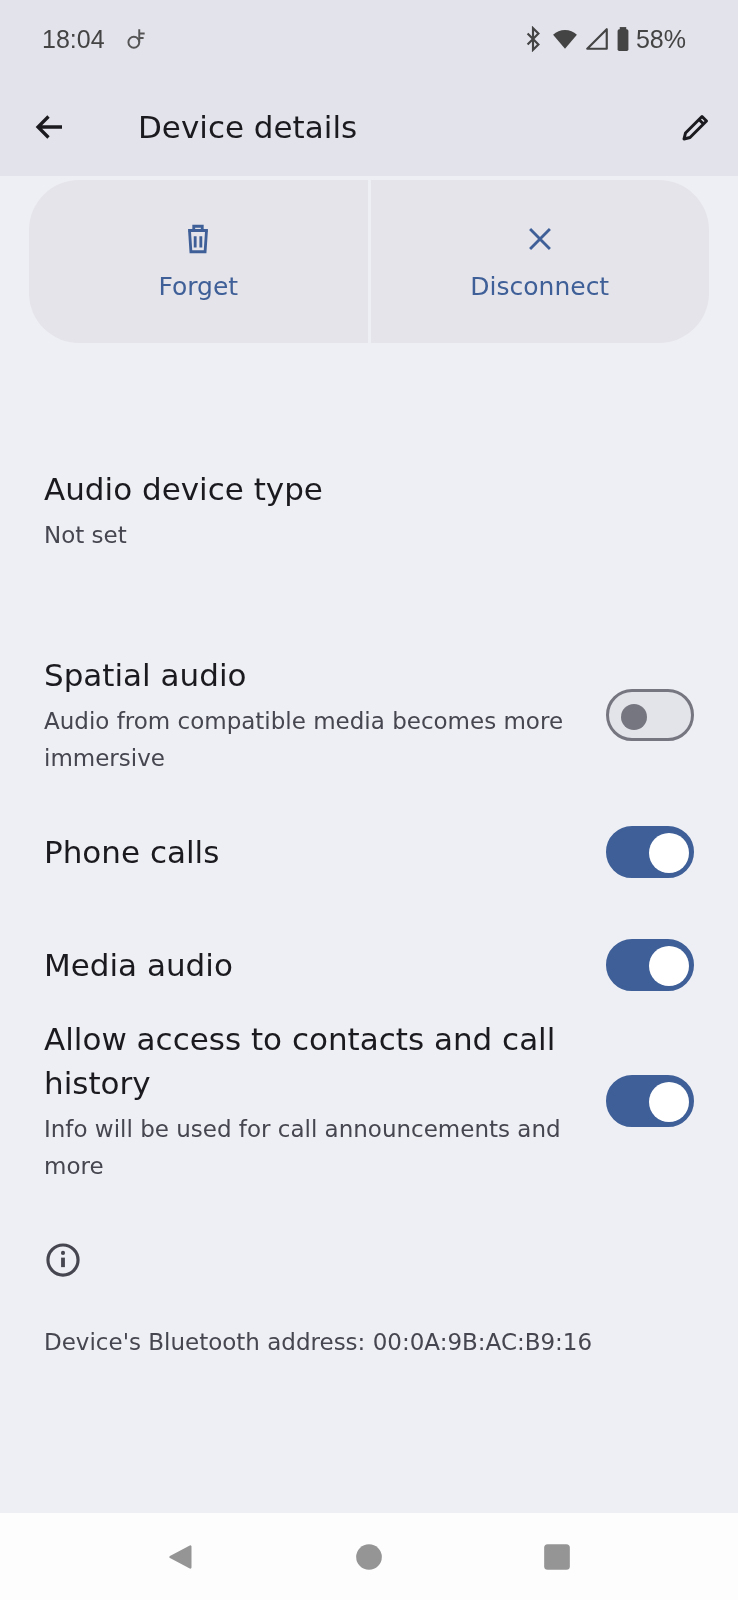  I want to click on setting-title: Audio device type, so click(183, 489).